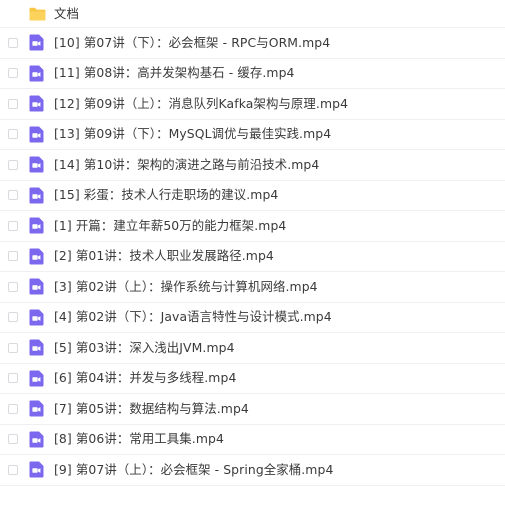 This screenshot has width=505, height=529. I want to click on file-name: [12] 第09讲（上）：消息队列Kafka架构与原理.mp4, so click(201, 103).